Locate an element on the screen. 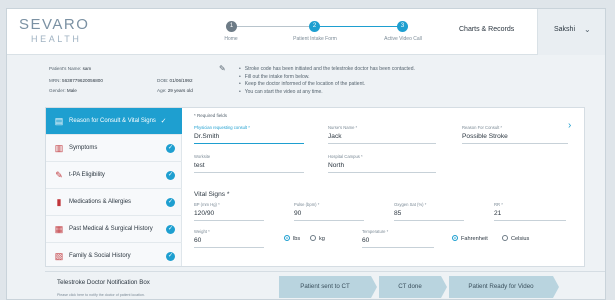 This screenshot has width=615, height=300. bp-input: 120/90 is located at coordinates (229, 214).